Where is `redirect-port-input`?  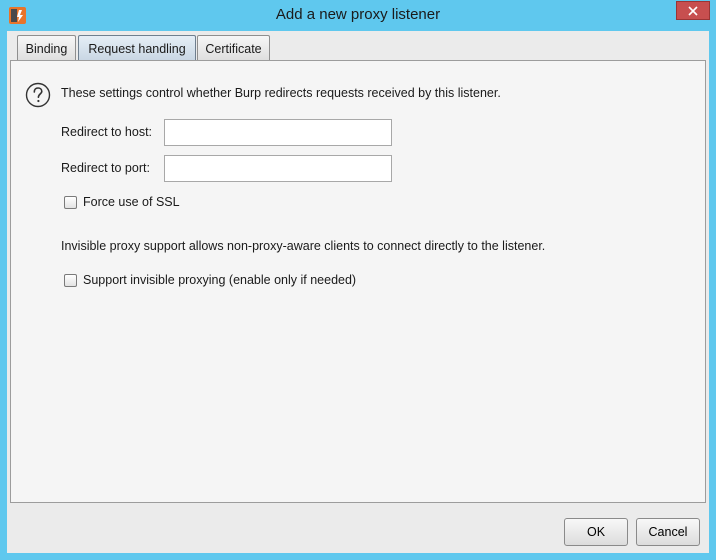
redirect-port-input is located at coordinates (278, 168).